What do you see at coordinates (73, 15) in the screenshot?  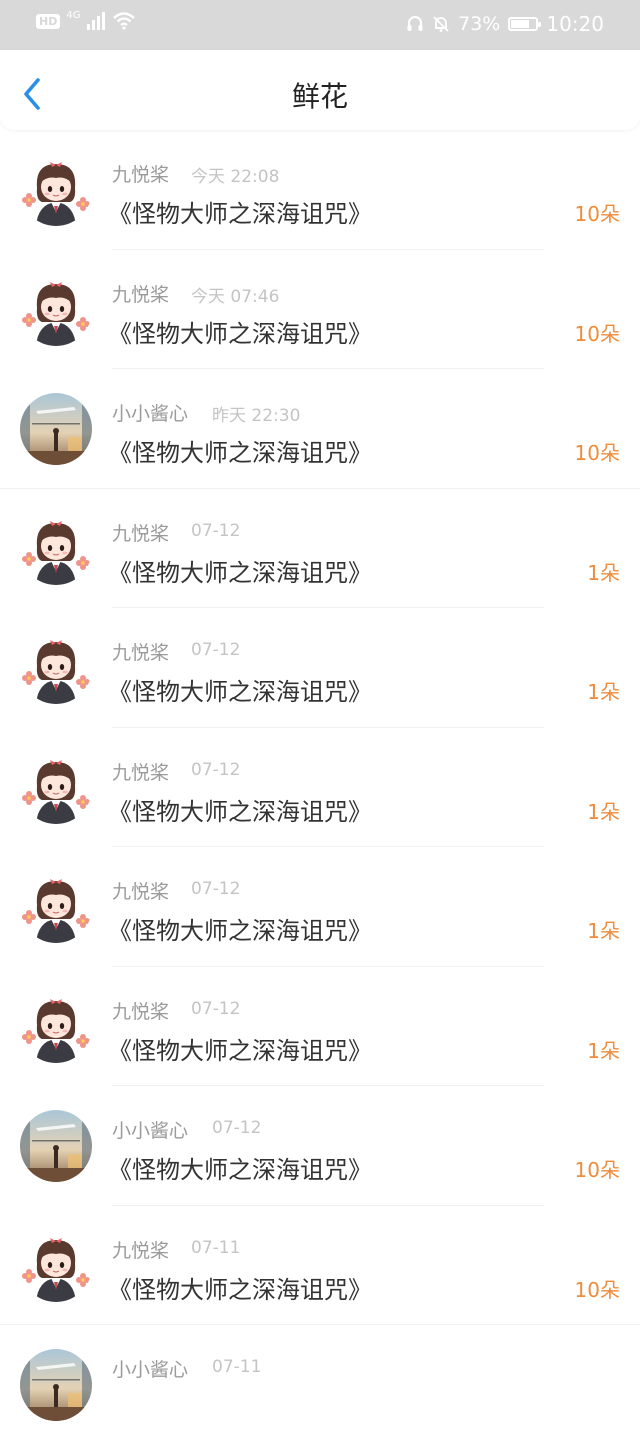 I see `network-type: 4G` at bounding box center [73, 15].